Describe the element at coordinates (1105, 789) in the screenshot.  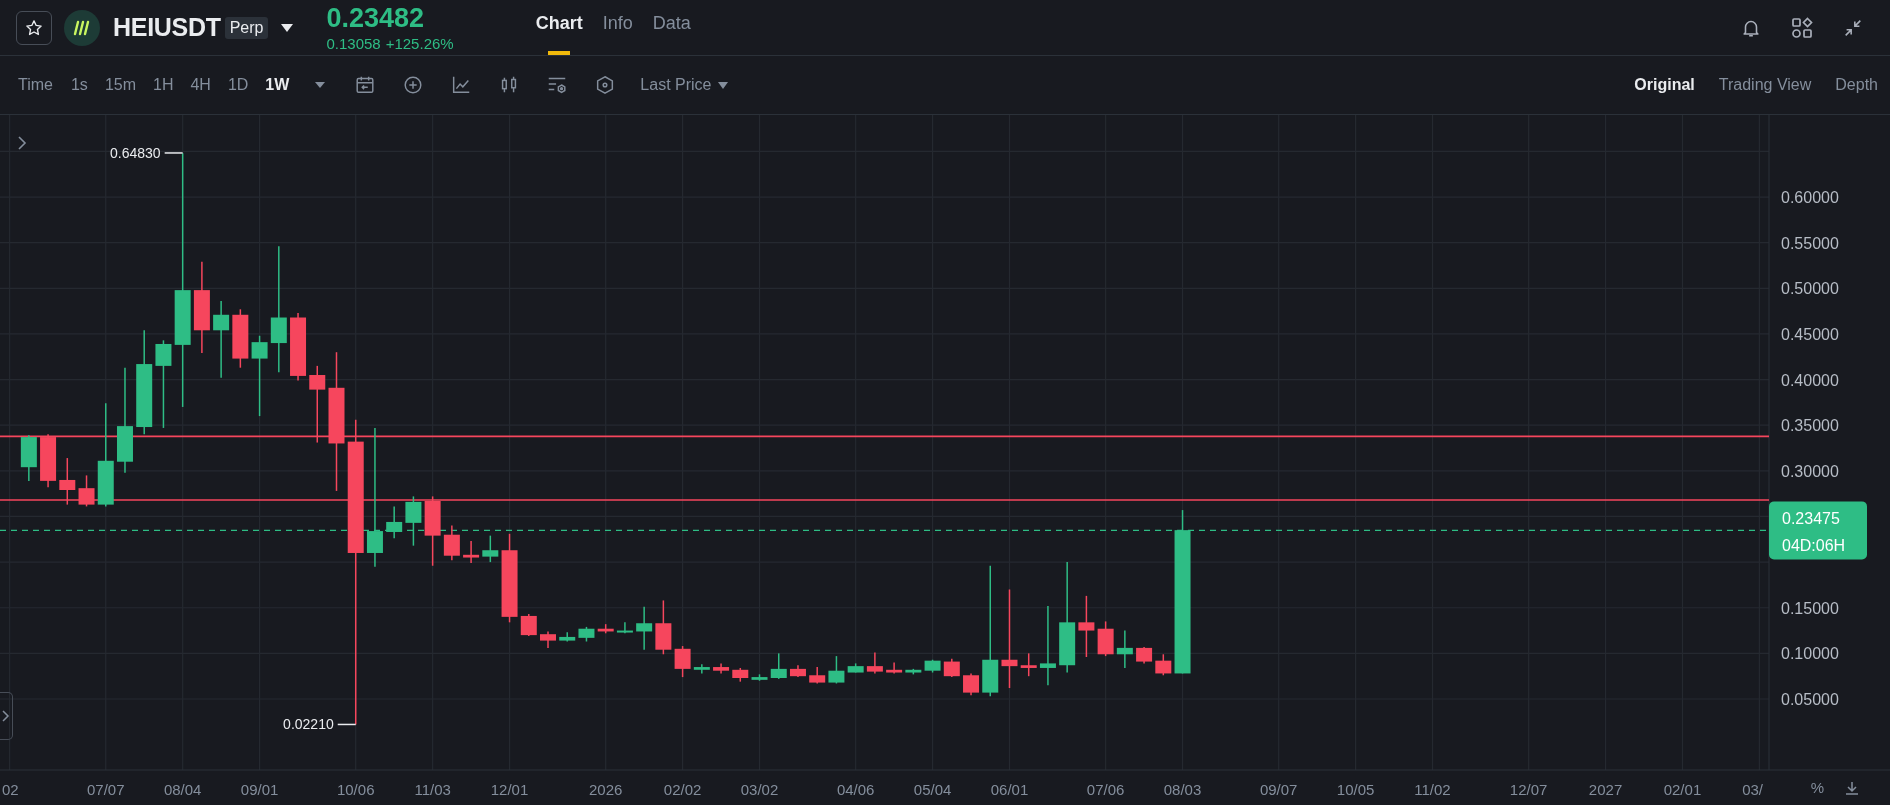
I see `date-axis-label: 07/06` at that location.